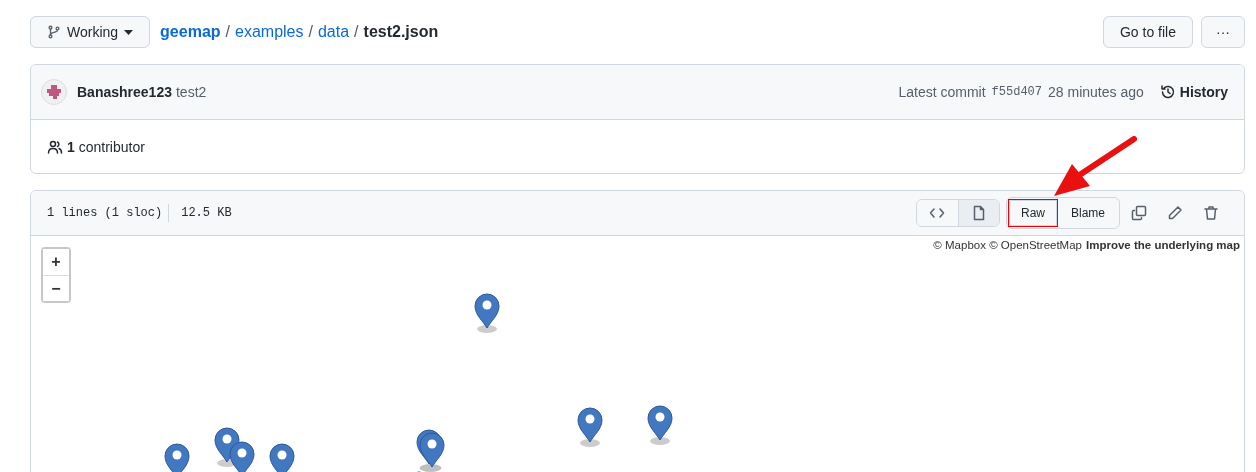 The width and height of the screenshot is (1256, 472). I want to click on commit-sha: f55d407, so click(1017, 92).